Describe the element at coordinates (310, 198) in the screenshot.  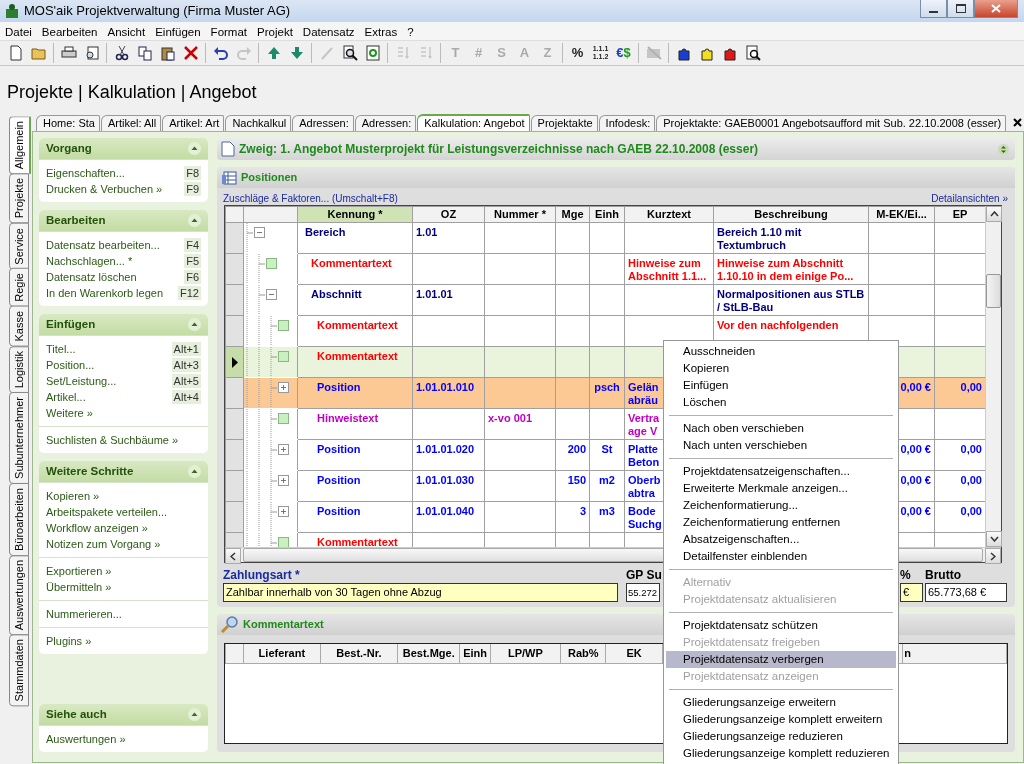
I see `link: Zuschläge & Faktoren... (Umschalt+F8)` at that location.